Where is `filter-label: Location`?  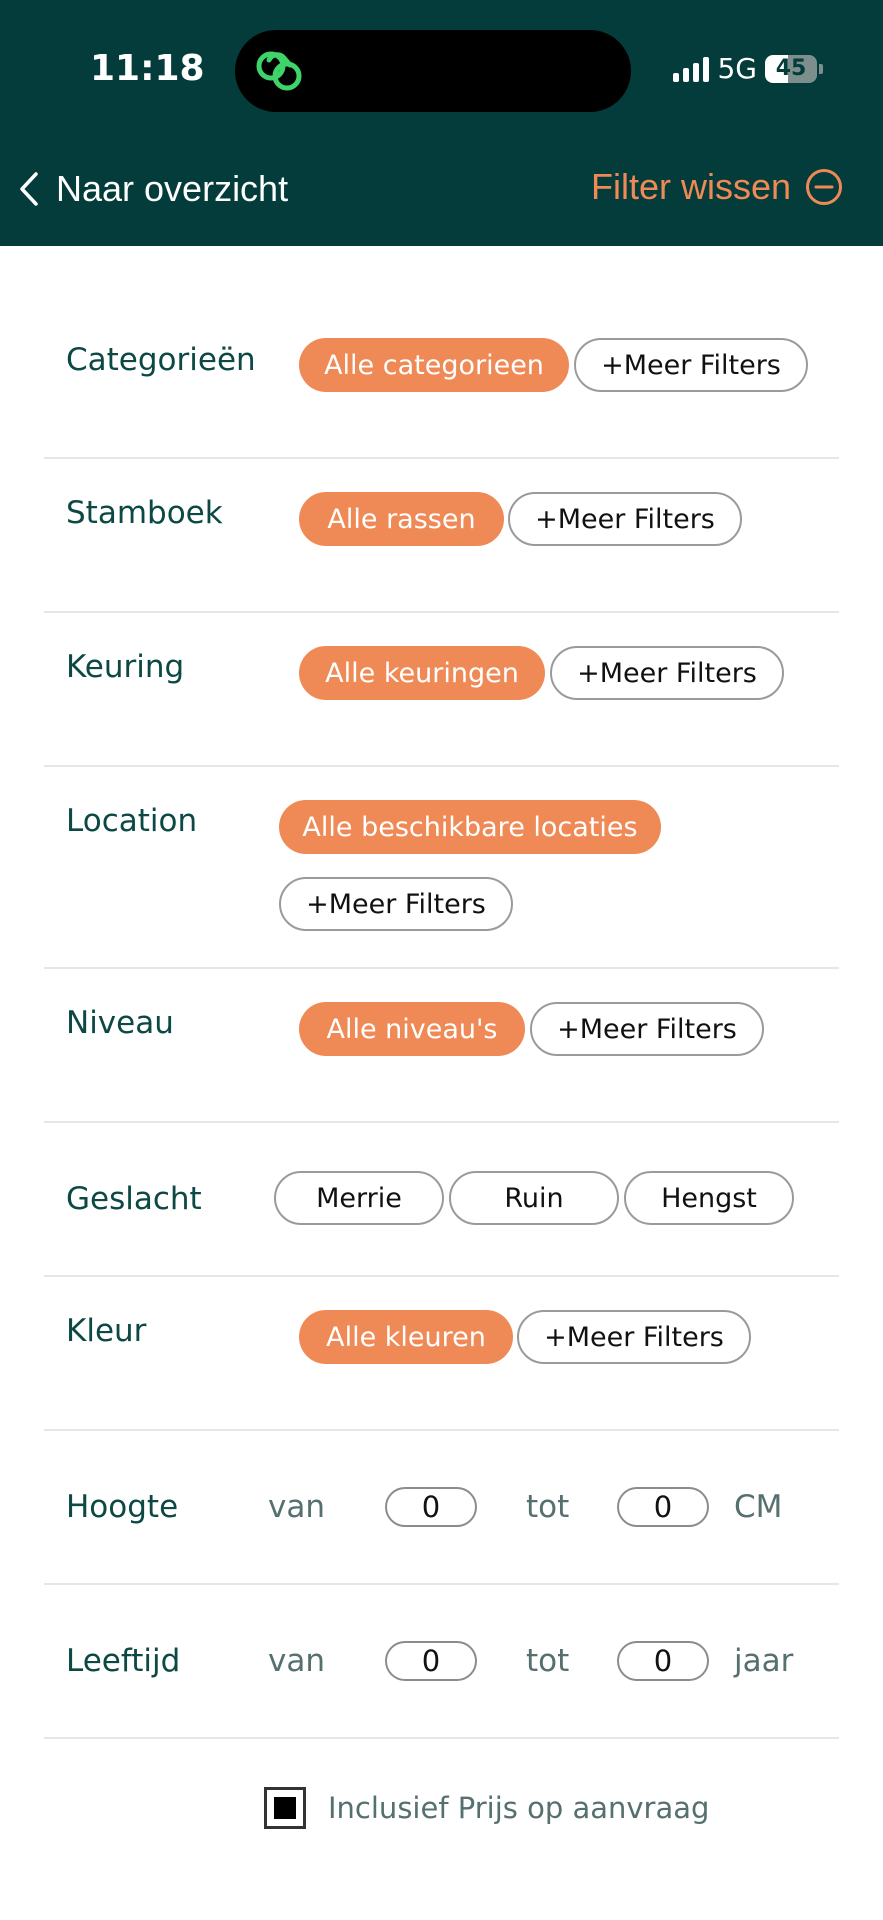
filter-label: Location is located at coordinates (132, 821).